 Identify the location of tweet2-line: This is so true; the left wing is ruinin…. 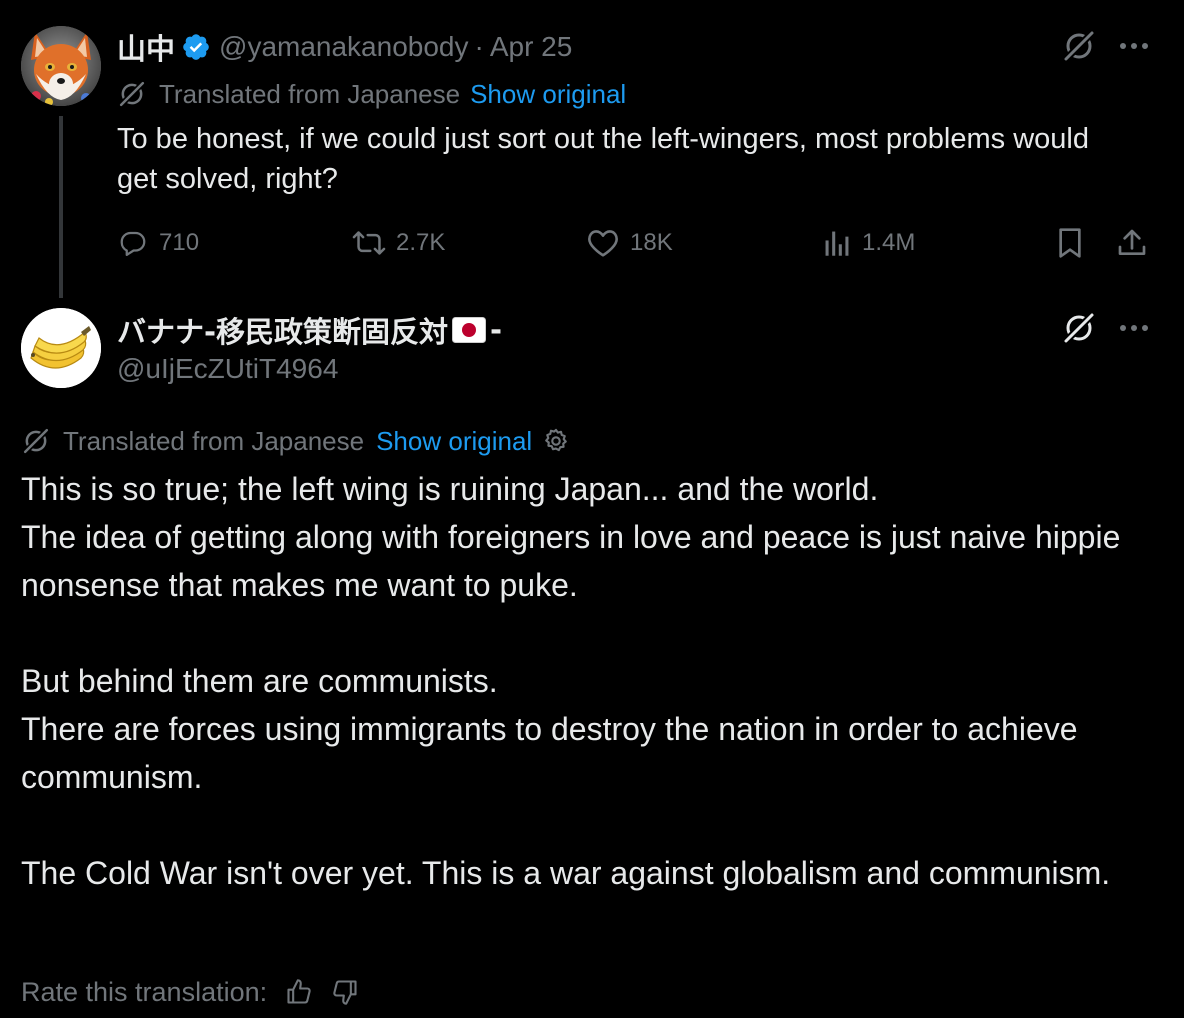
(450, 489).